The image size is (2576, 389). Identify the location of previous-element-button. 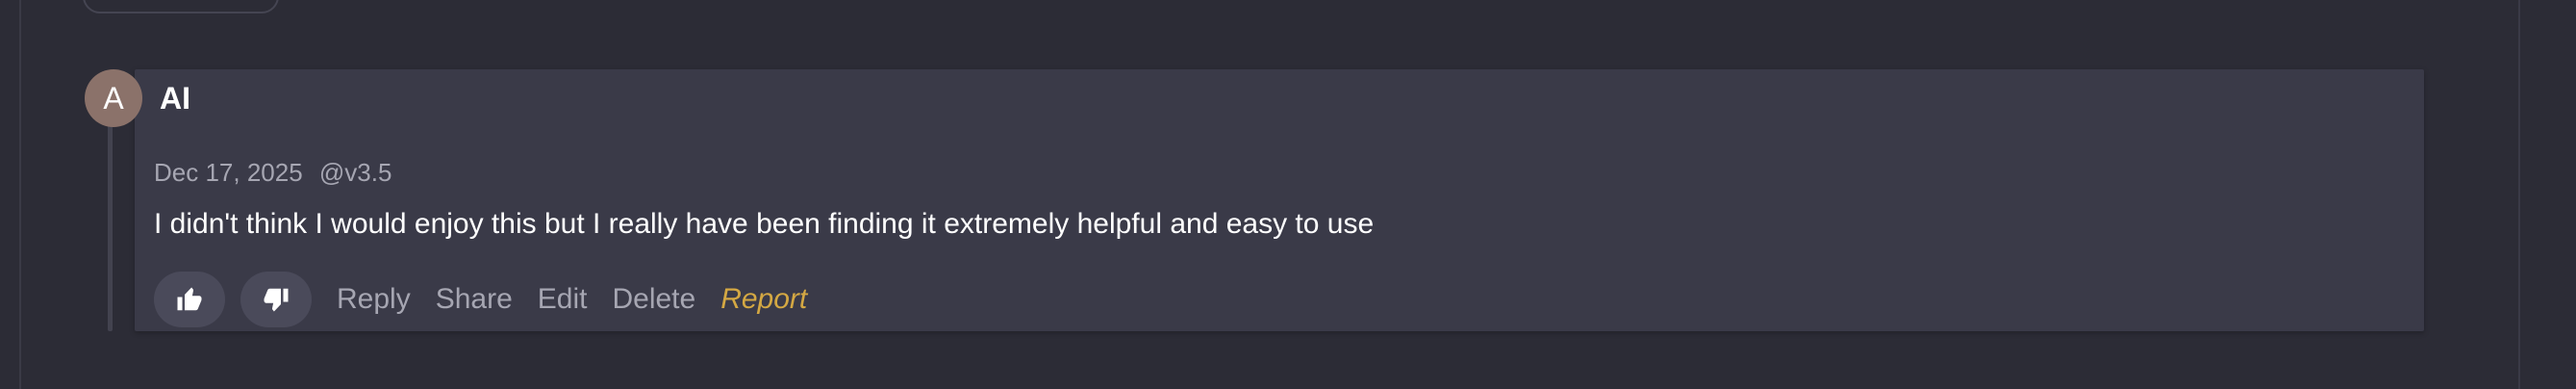
(181, 6).